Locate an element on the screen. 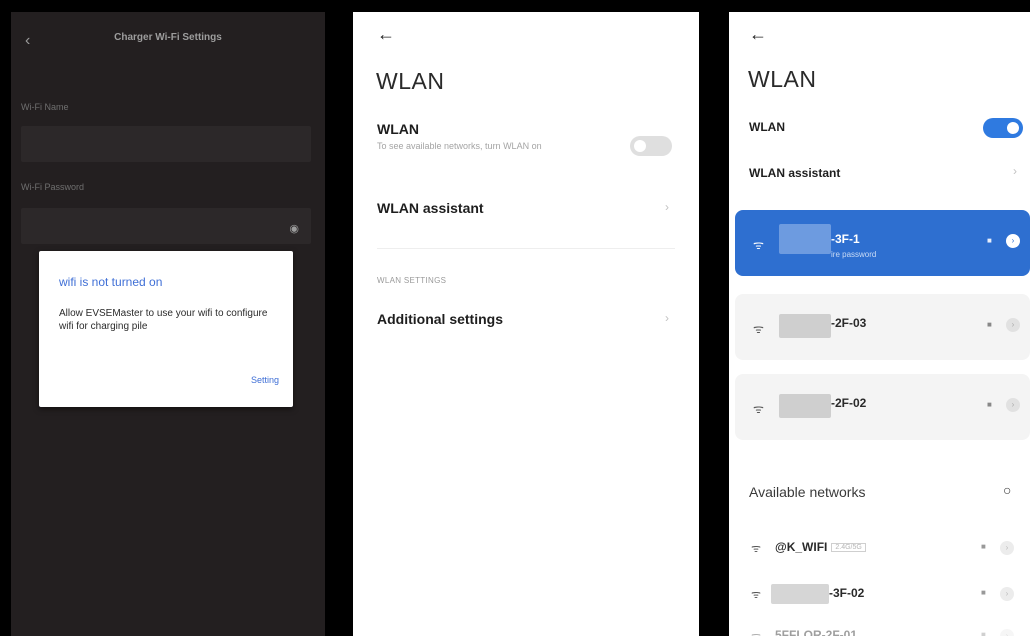 Image resolution: width=1030 pixels, height=636 pixels. wifi-password-field: ◉ is located at coordinates (166, 226).